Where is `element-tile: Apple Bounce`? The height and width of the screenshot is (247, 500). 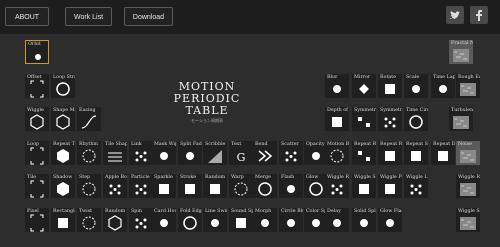
element-tile: Apple Bounce is located at coordinates (115, 186).